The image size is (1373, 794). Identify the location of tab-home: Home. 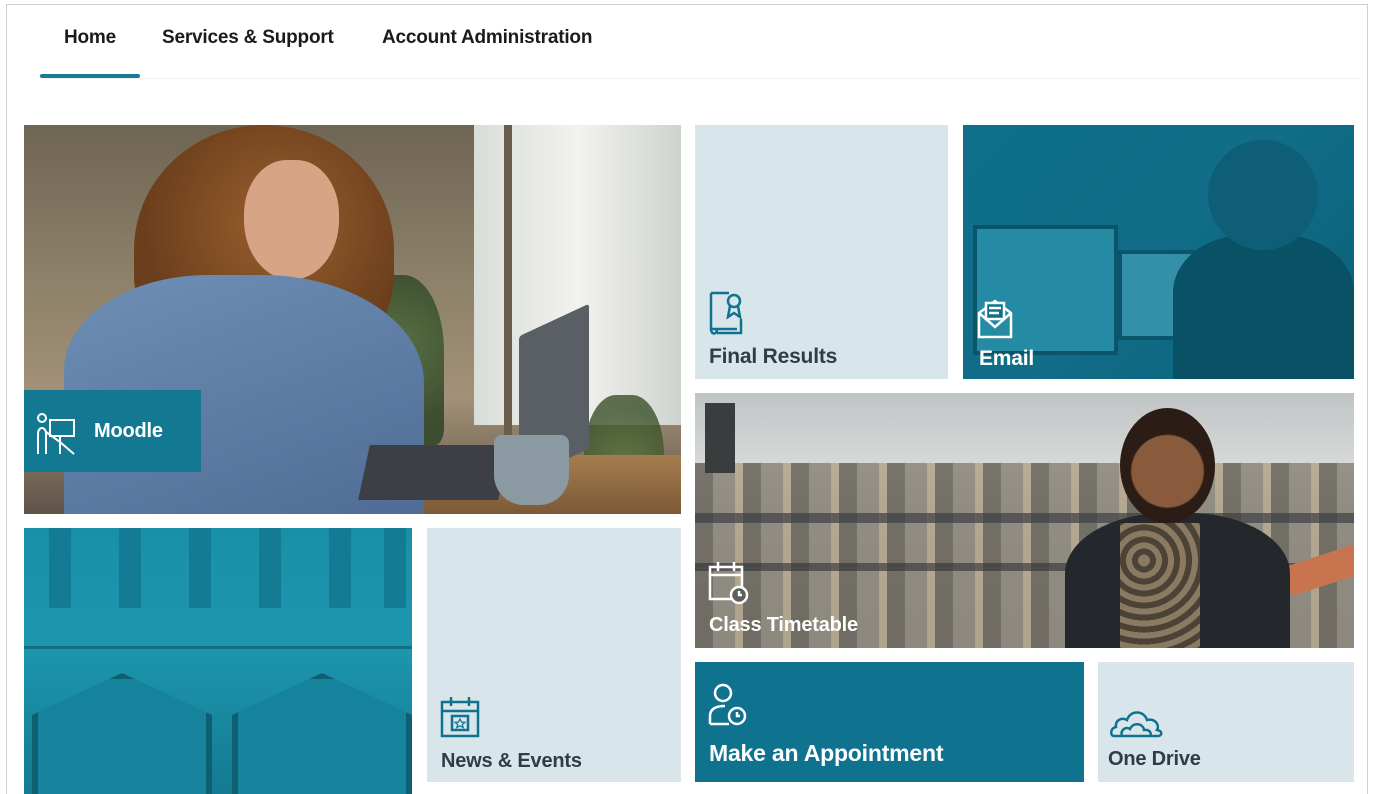
(90, 50).